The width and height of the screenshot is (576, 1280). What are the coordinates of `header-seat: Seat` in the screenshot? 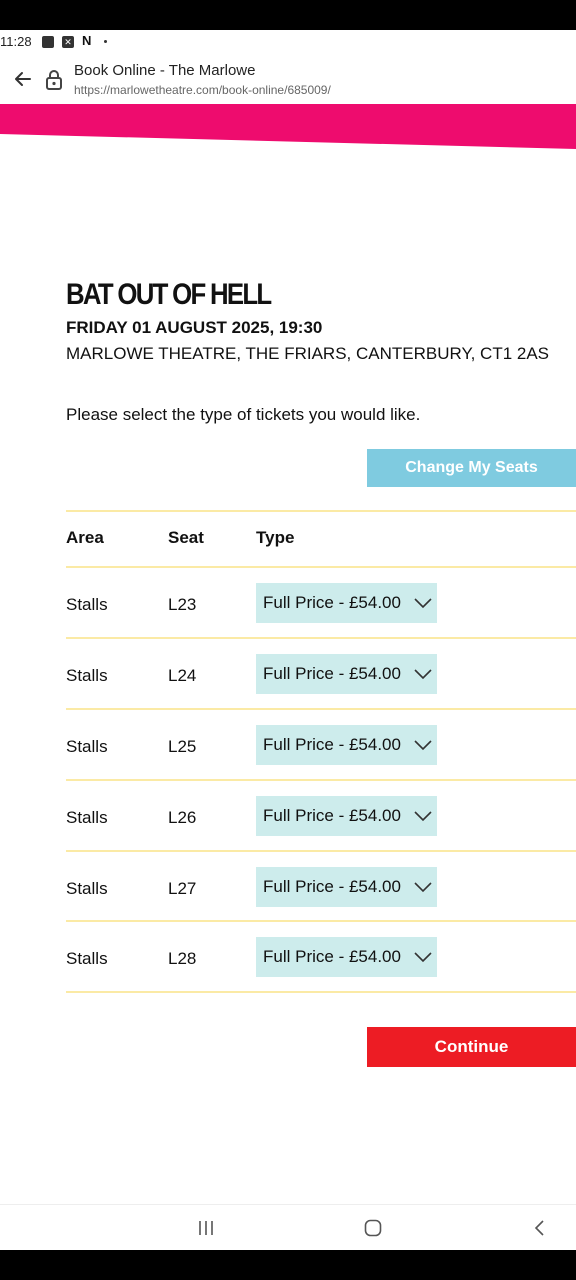 It's located at (186, 537).